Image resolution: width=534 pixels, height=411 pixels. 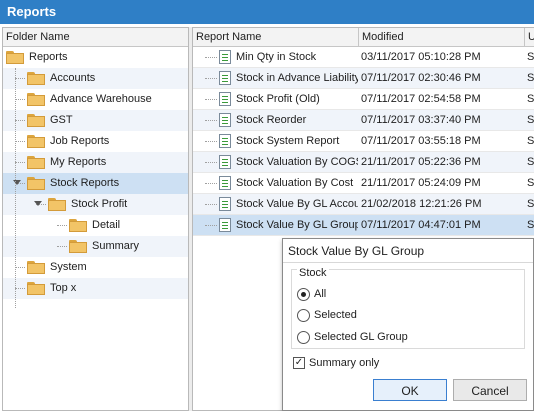 I want to click on ok-button: OK, so click(x=410, y=390).